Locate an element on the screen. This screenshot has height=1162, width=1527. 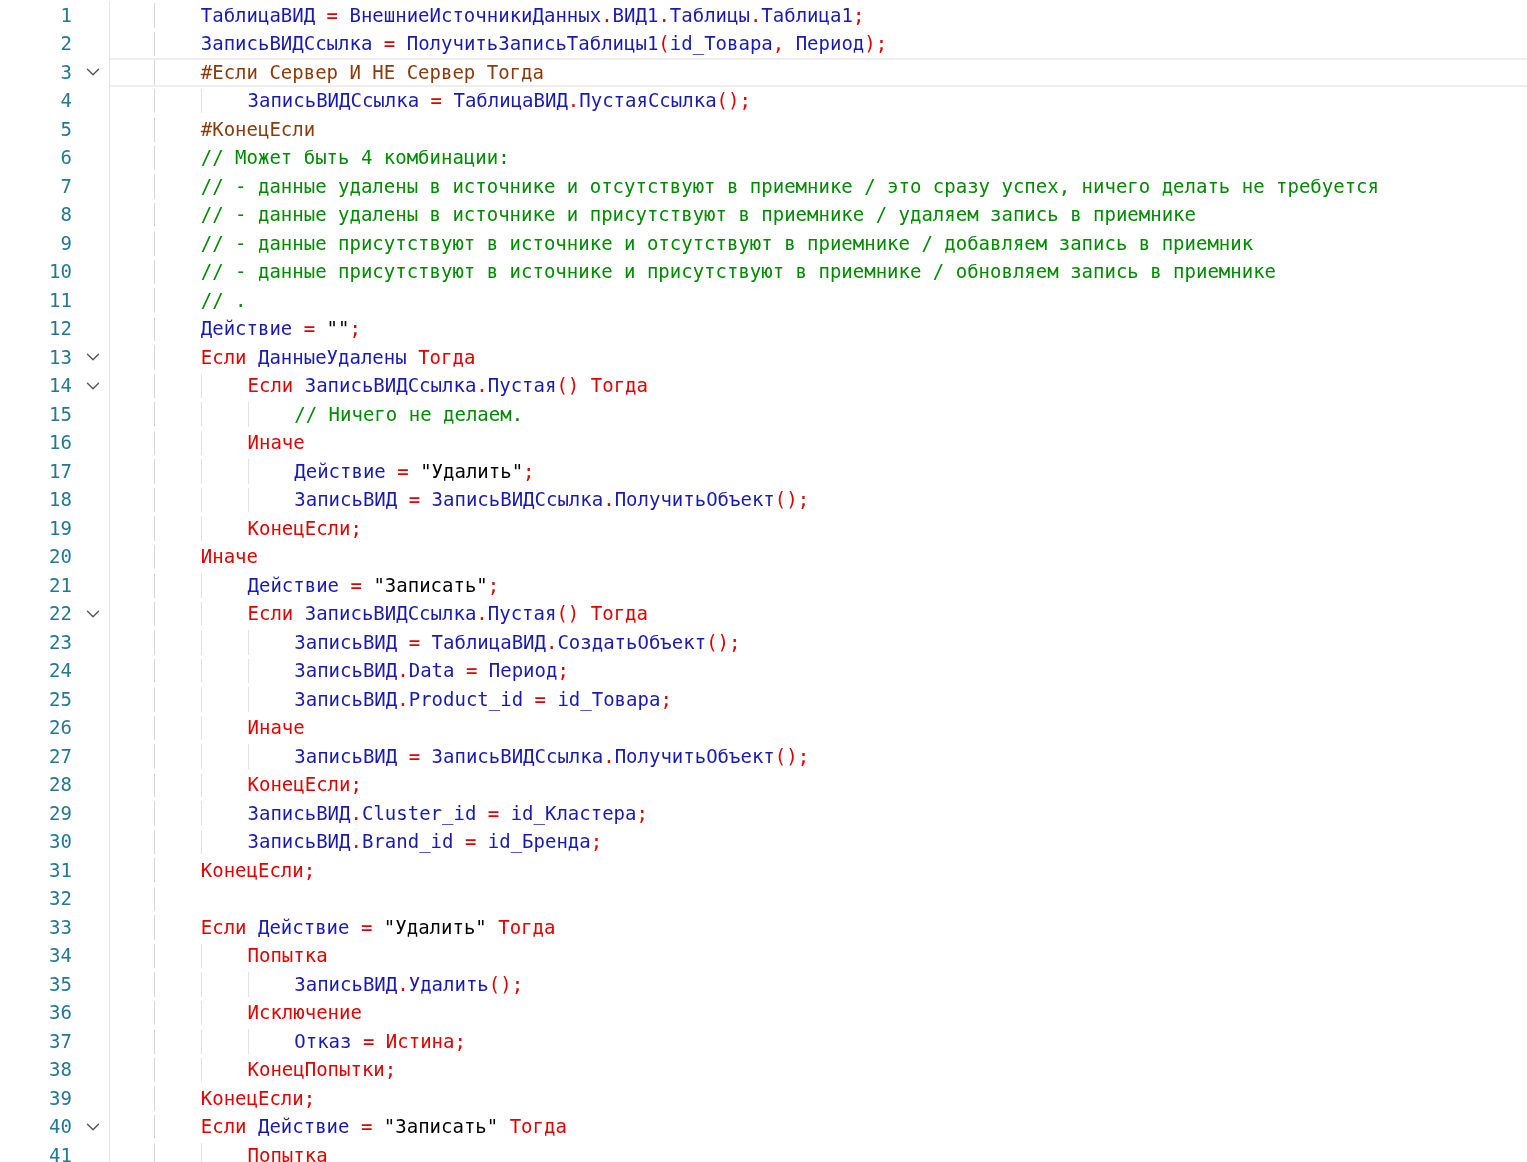
code-line: Если ДанныеУдалены Тогда is located at coordinates (338, 357).